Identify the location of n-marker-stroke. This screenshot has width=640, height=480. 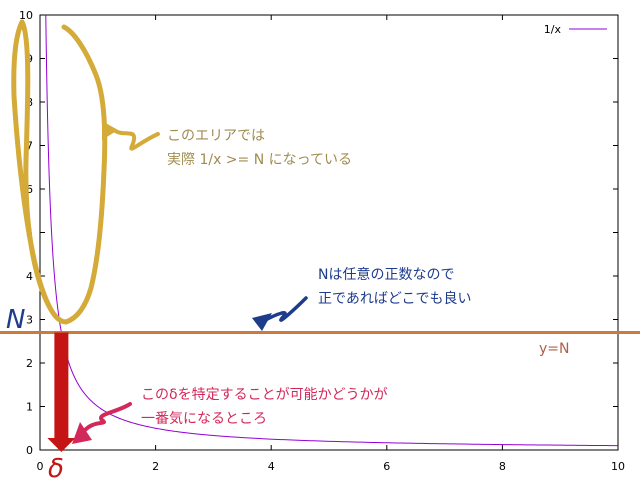
(284, 310).